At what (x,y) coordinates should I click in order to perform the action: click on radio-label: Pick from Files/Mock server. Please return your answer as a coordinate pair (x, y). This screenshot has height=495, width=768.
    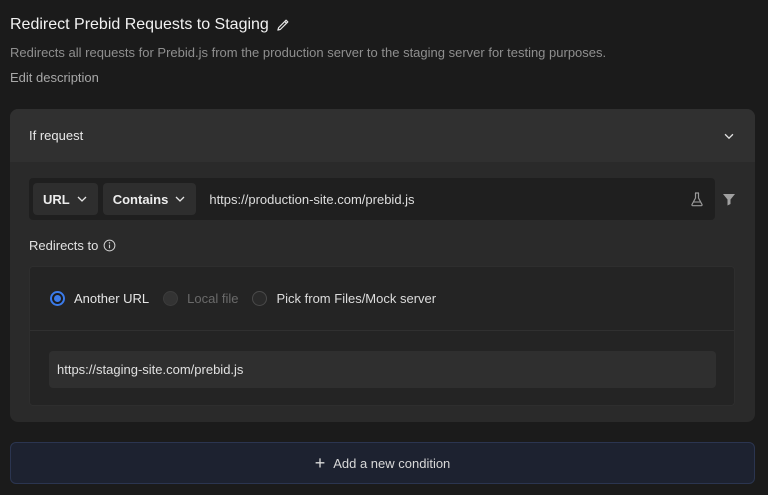
    Looking at the image, I should click on (356, 298).